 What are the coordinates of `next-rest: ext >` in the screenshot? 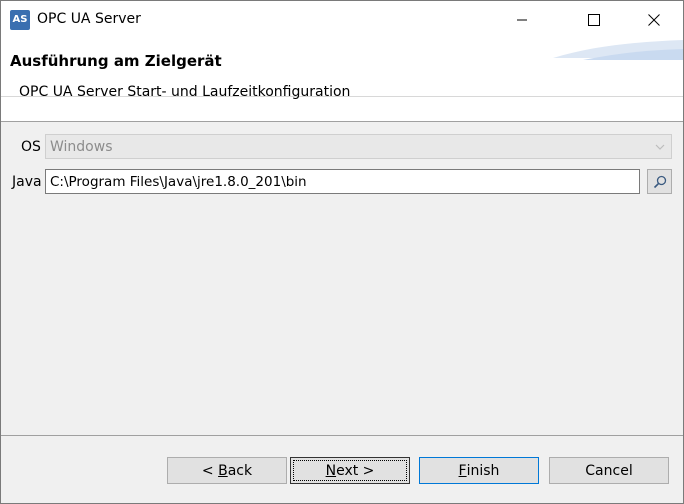 It's located at (355, 470).